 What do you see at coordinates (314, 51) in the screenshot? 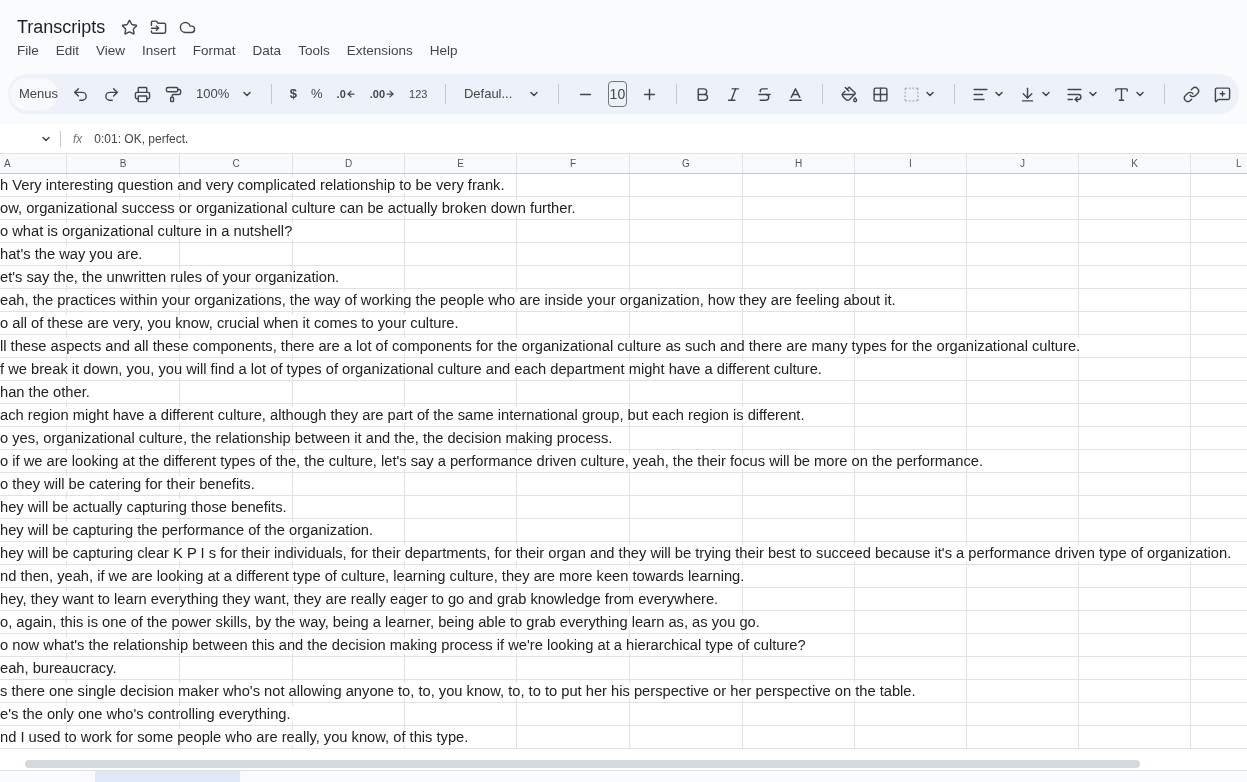
I see `menu-item: Tools` at bounding box center [314, 51].